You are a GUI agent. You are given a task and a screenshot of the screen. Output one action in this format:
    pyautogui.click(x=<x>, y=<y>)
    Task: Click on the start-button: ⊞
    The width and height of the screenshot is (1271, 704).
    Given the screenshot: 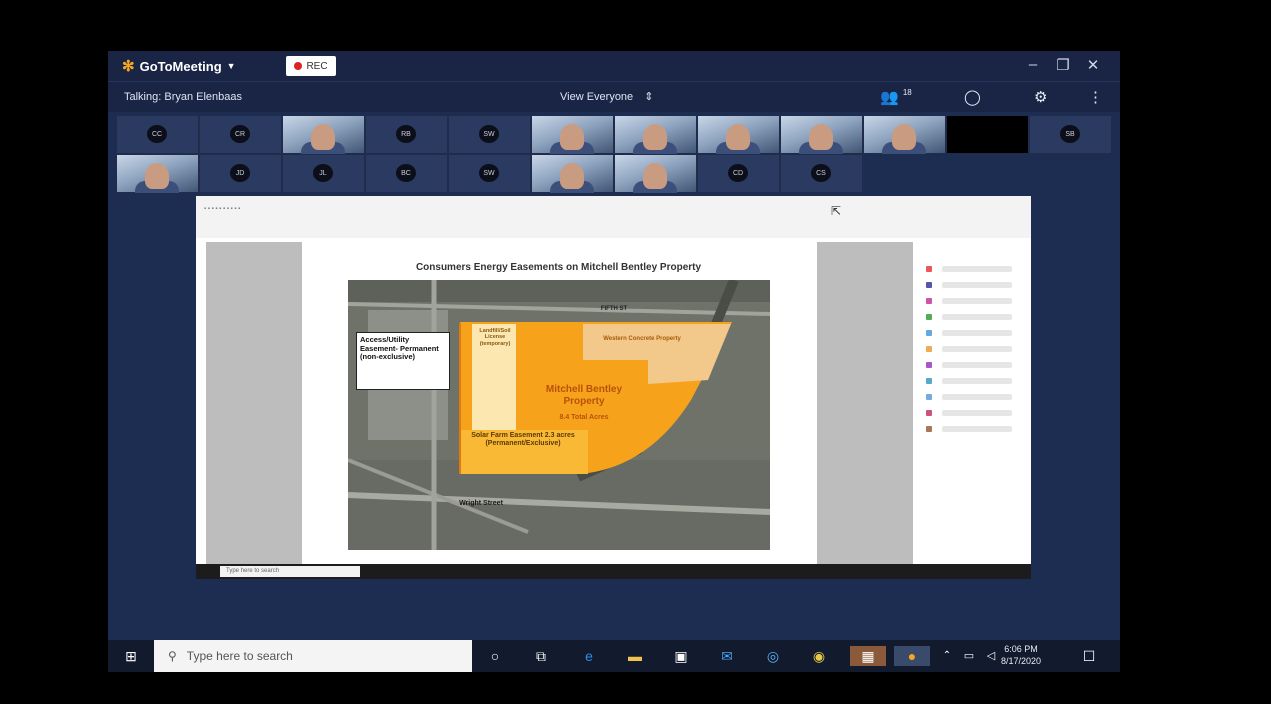 What is the action you would take?
    pyautogui.click(x=131, y=656)
    